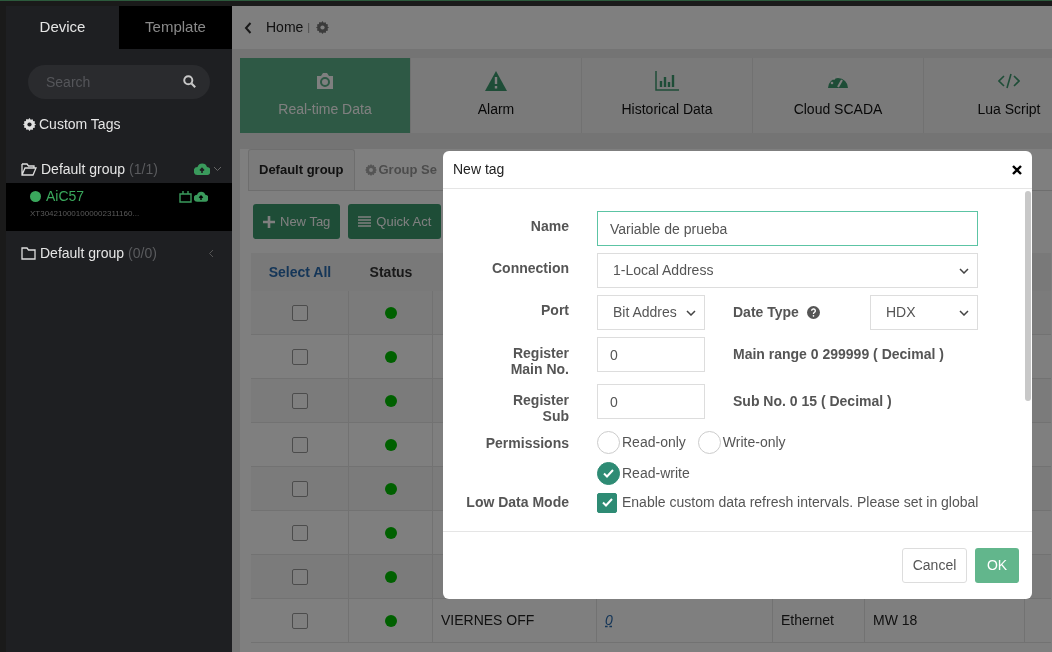  What do you see at coordinates (641, 442) in the screenshot?
I see `radio-option: Read-only` at bounding box center [641, 442].